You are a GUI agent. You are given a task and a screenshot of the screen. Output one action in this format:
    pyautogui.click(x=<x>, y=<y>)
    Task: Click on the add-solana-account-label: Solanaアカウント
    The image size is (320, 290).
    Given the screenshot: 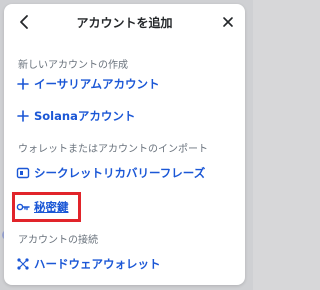 What is the action you would take?
    pyautogui.click(x=85, y=116)
    